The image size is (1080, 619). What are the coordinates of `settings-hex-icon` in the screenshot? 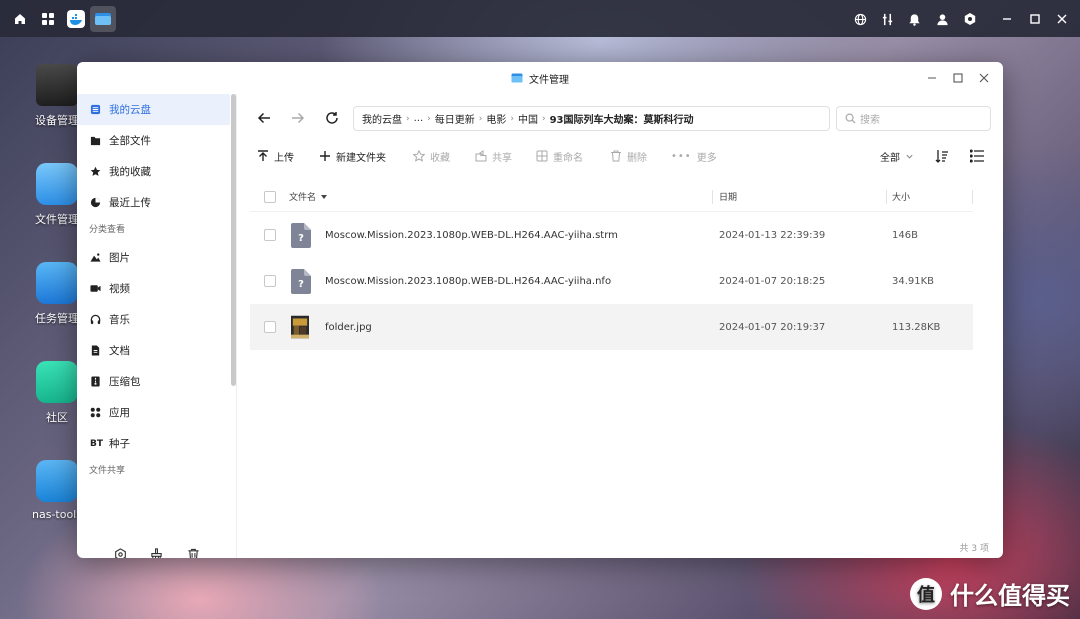 It's located at (120, 553).